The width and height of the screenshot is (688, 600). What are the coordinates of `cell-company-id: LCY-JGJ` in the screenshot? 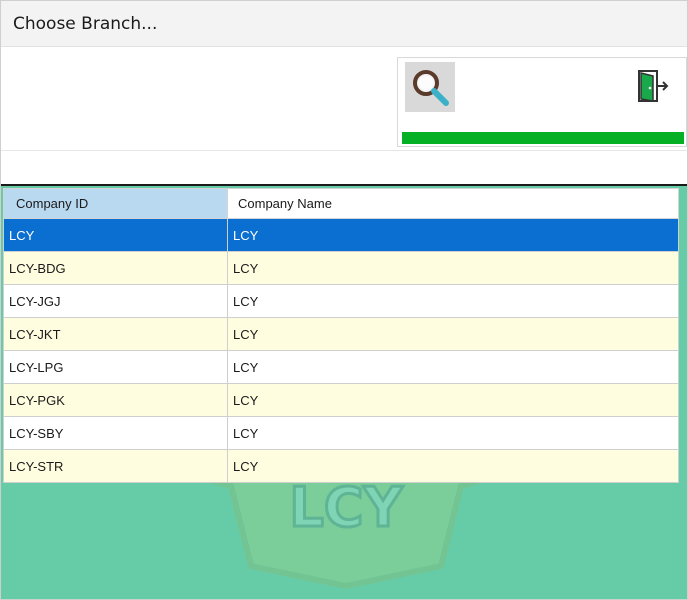 It's located at (115, 301).